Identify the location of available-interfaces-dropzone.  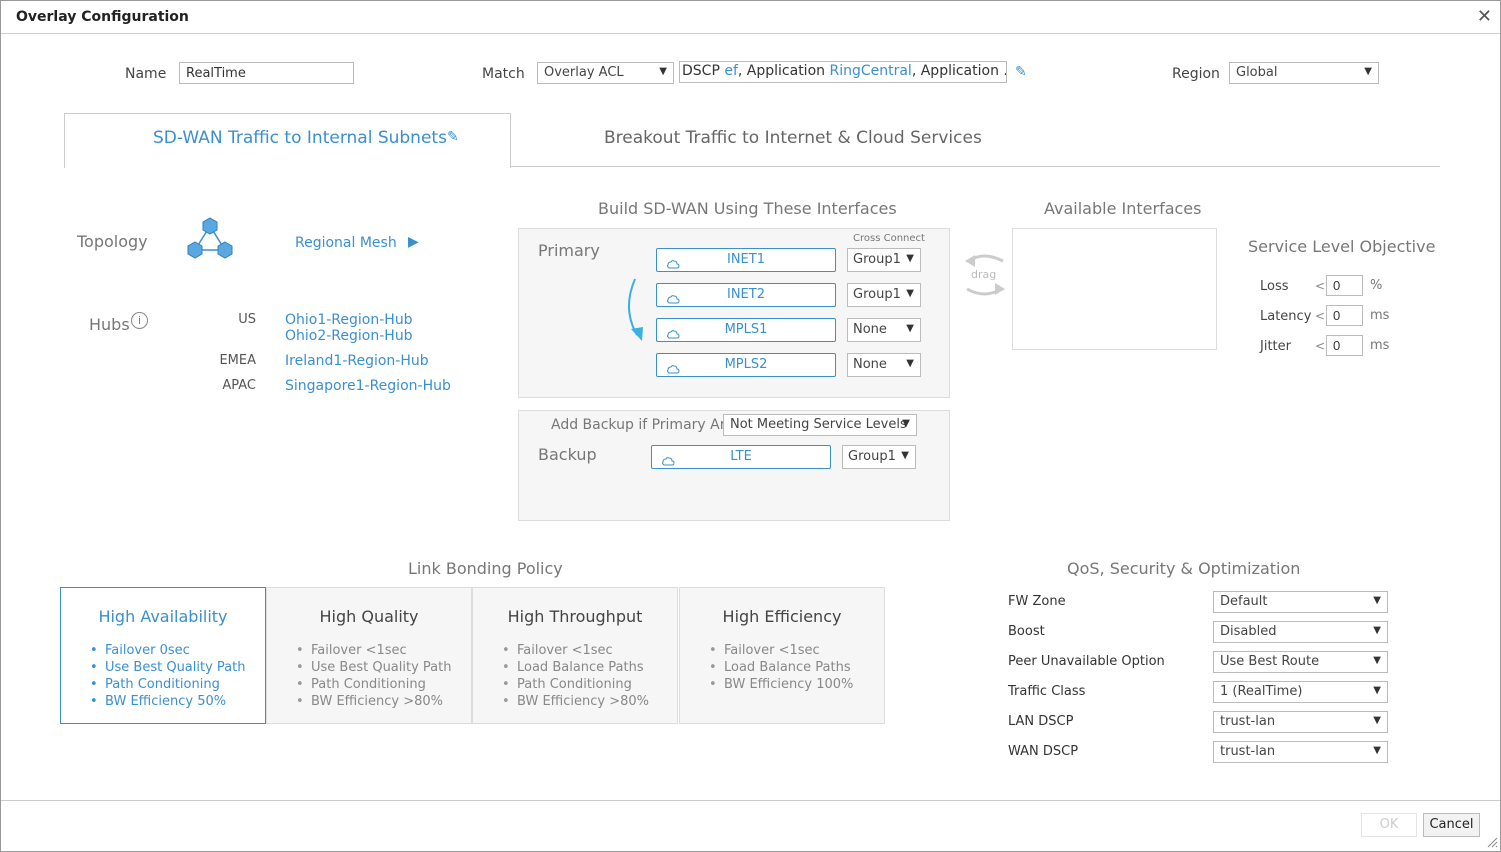
(1114, 289).